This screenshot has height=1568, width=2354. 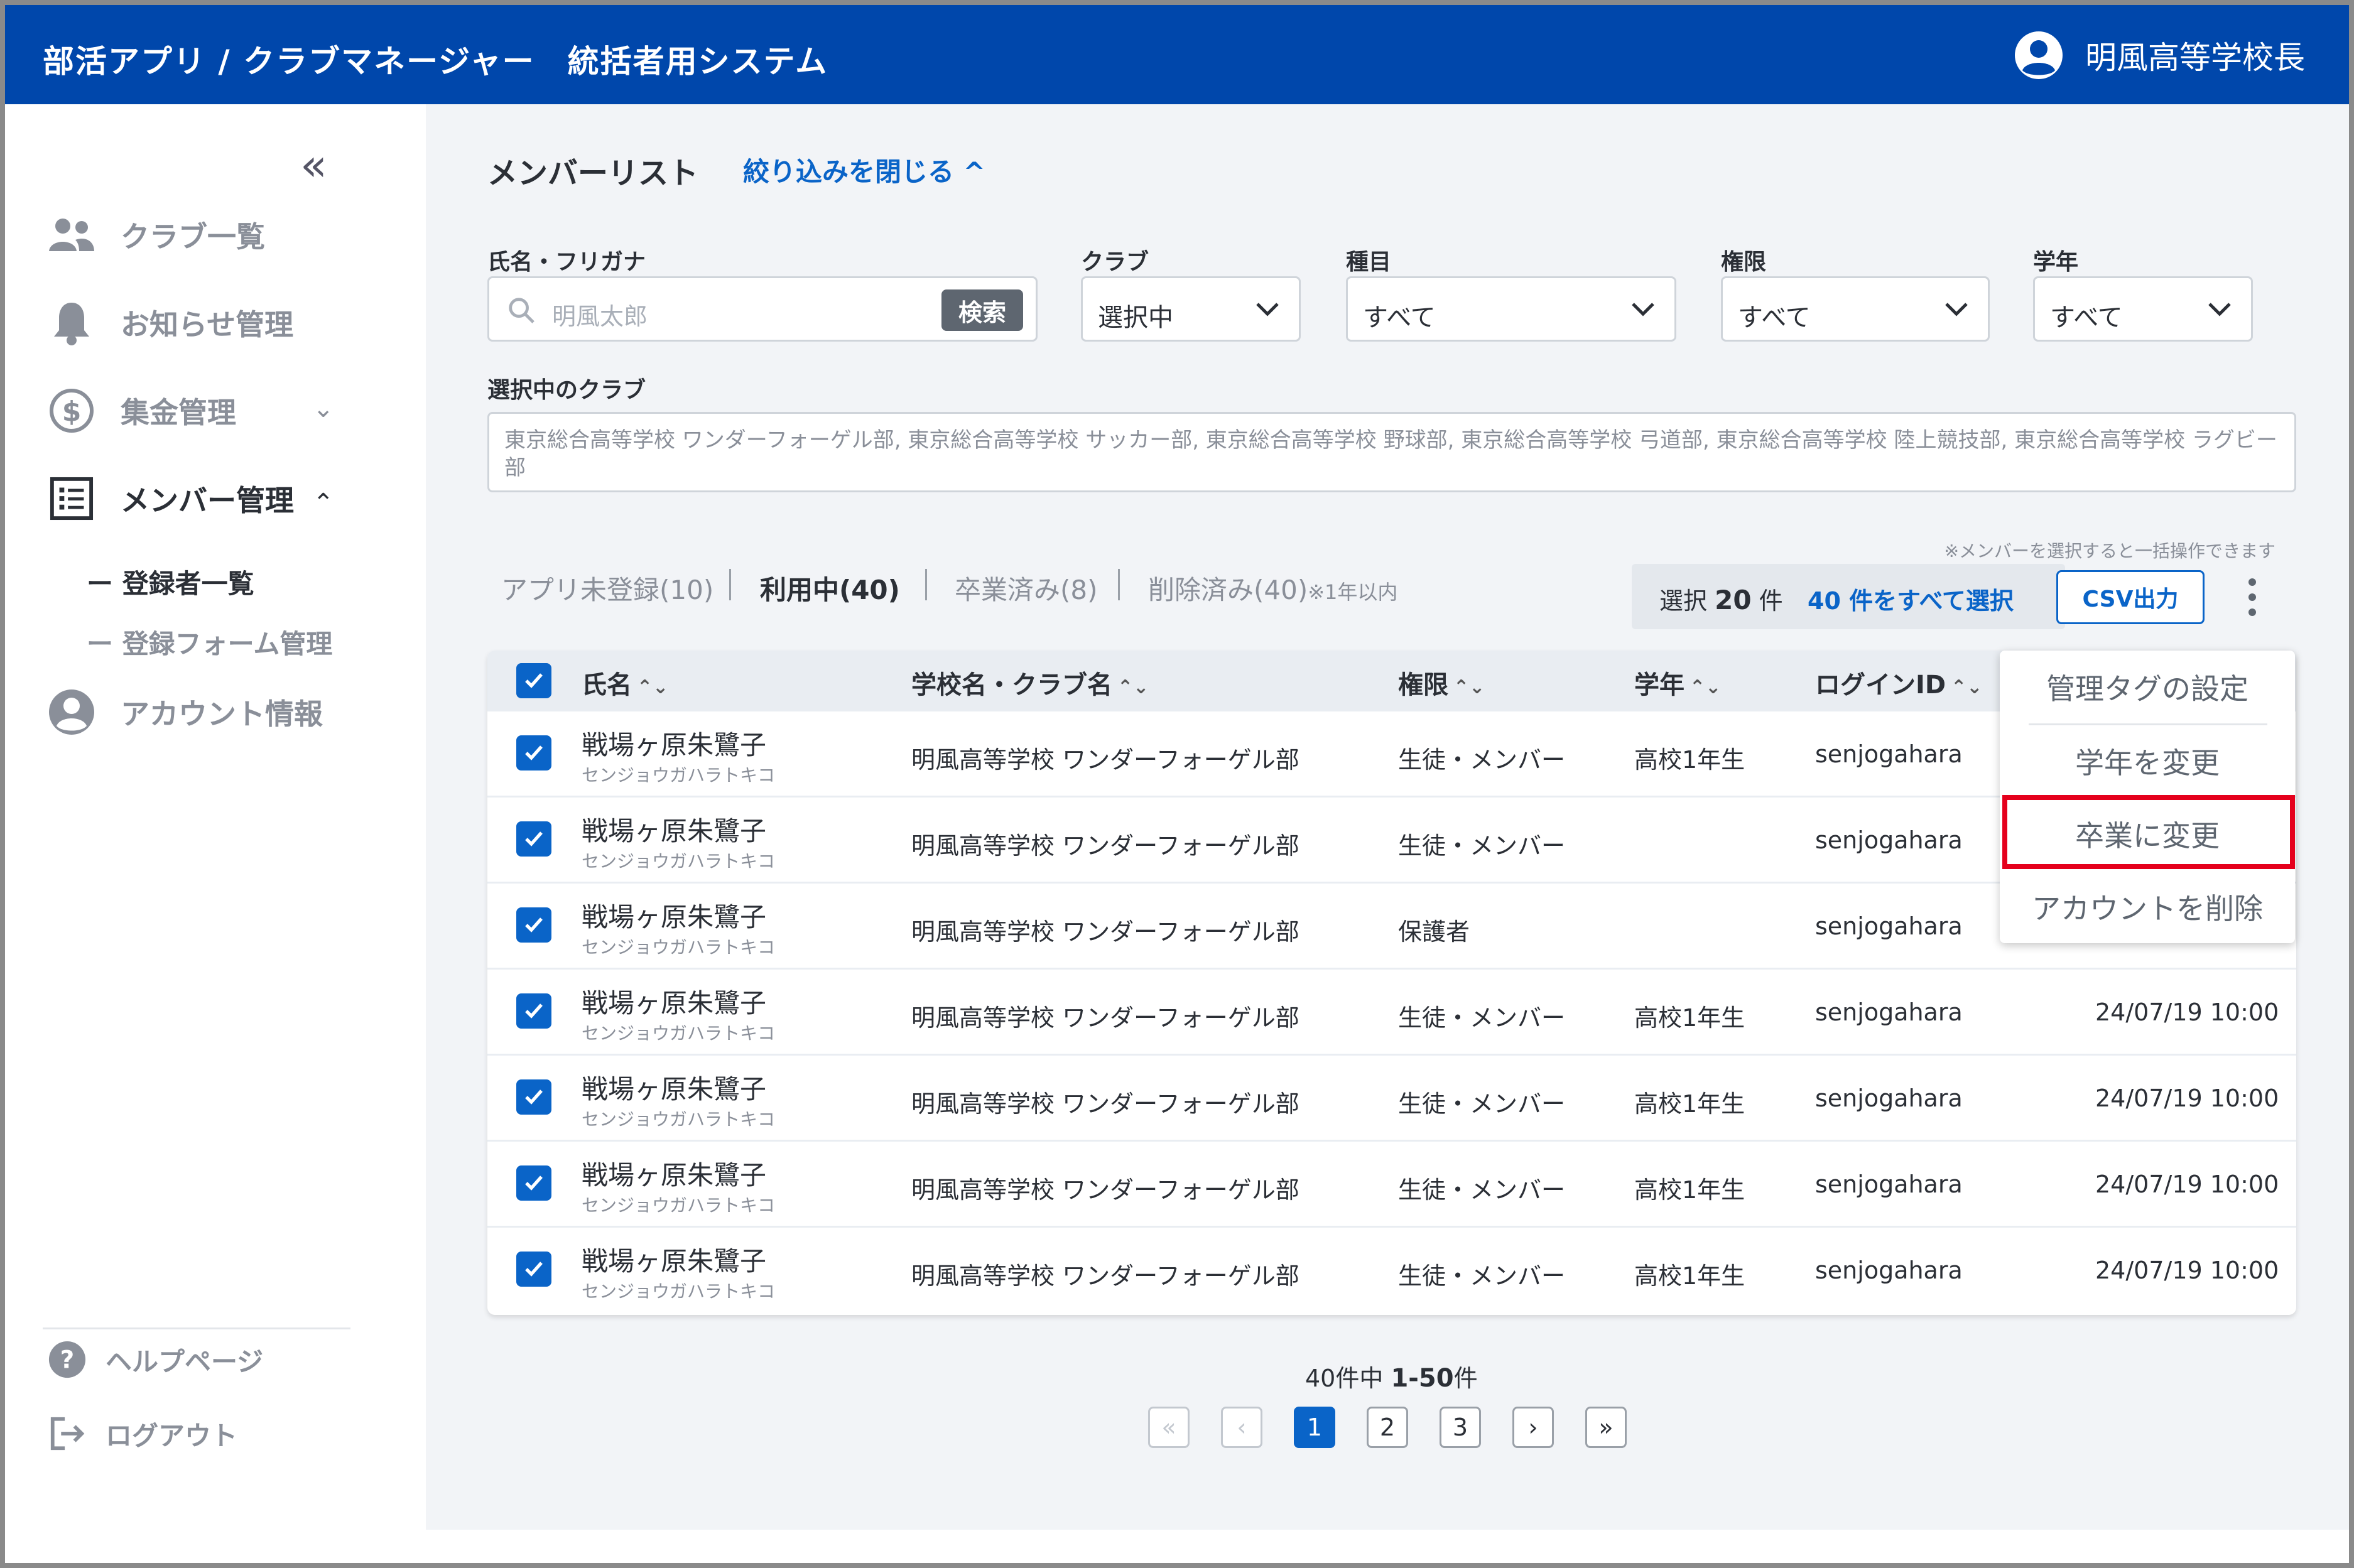 I want to click on member-name: 戦場ヶ原朱鷺子, so click(x=674, y=1089).